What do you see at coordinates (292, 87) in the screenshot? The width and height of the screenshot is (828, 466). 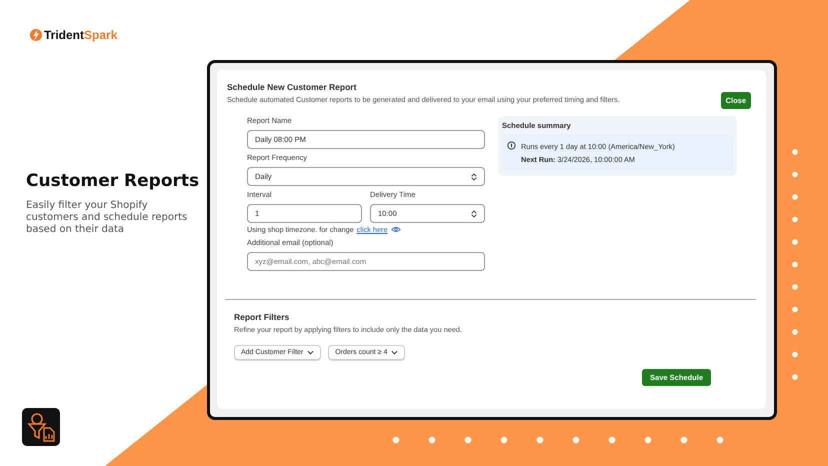 I see `dialog-title: Schedule New Customer Report` at bounding box center [292, 87].